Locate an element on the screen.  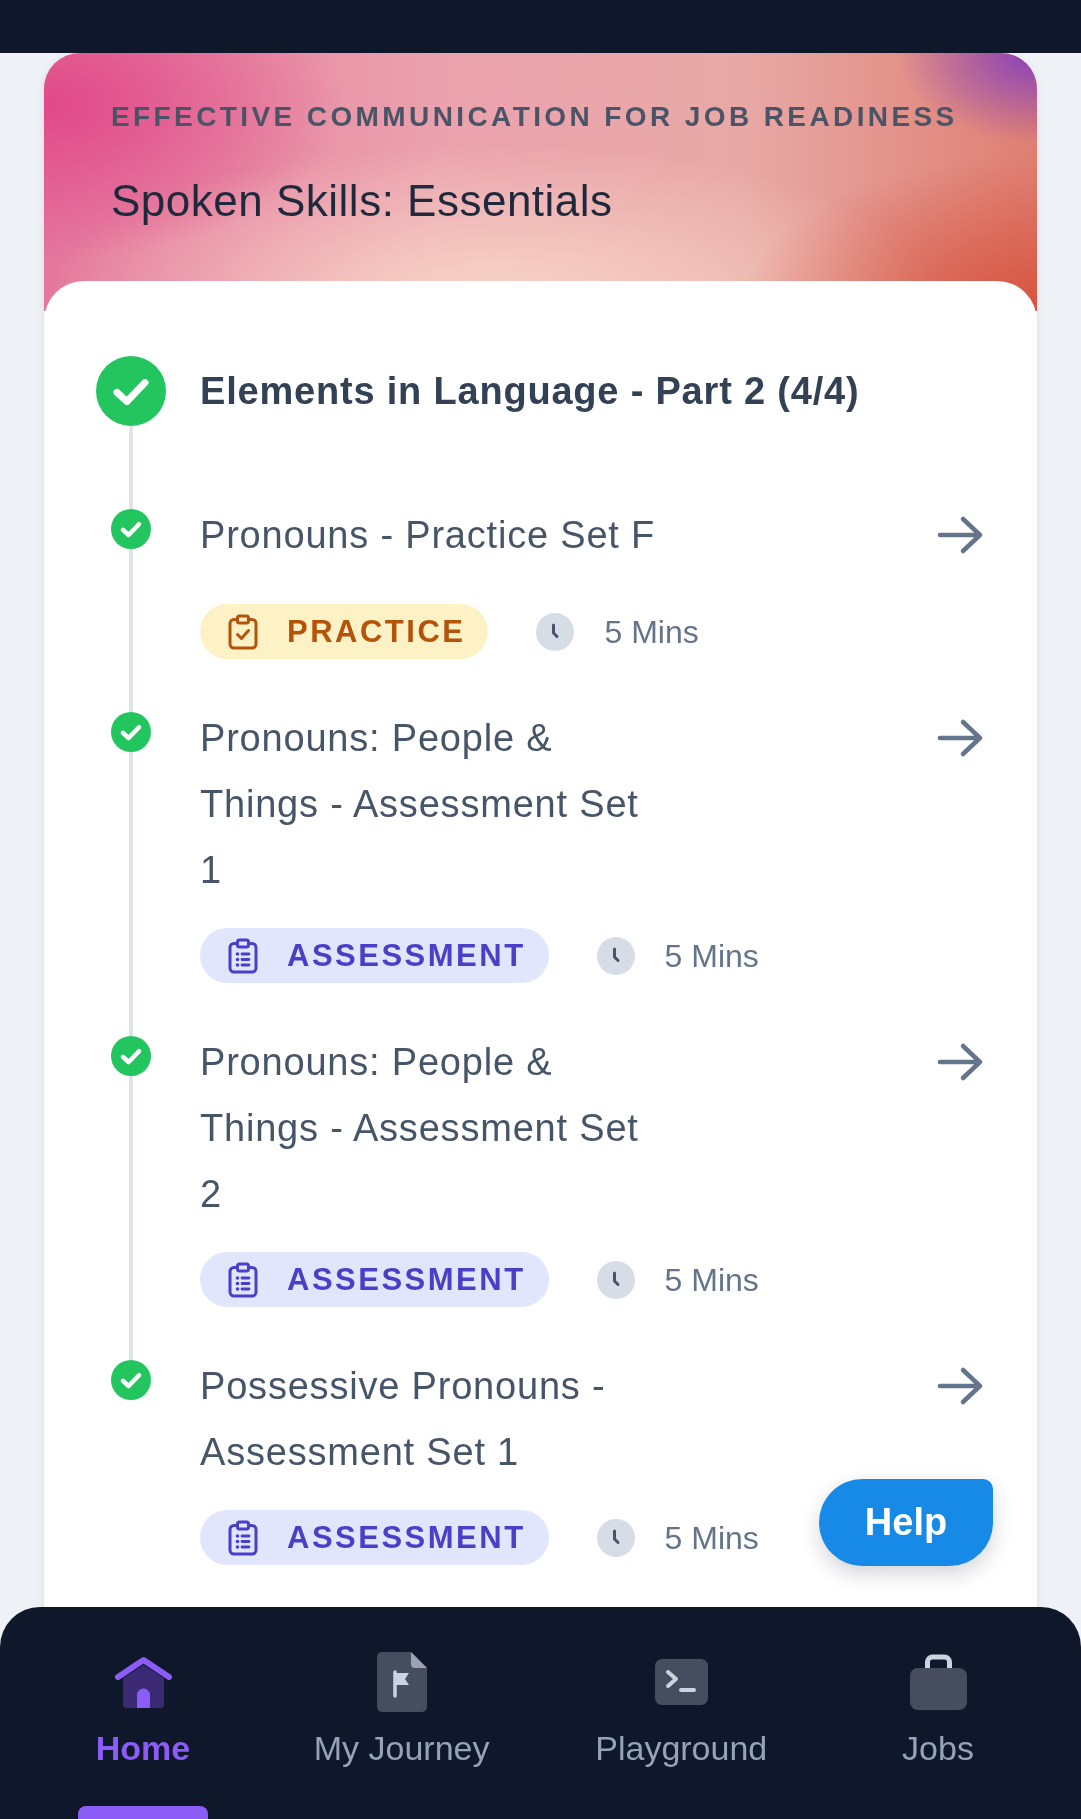
course-category: EFFECTIVE COMMUNICATION FOR JOB READINESS is located at coordinates (534, 117).